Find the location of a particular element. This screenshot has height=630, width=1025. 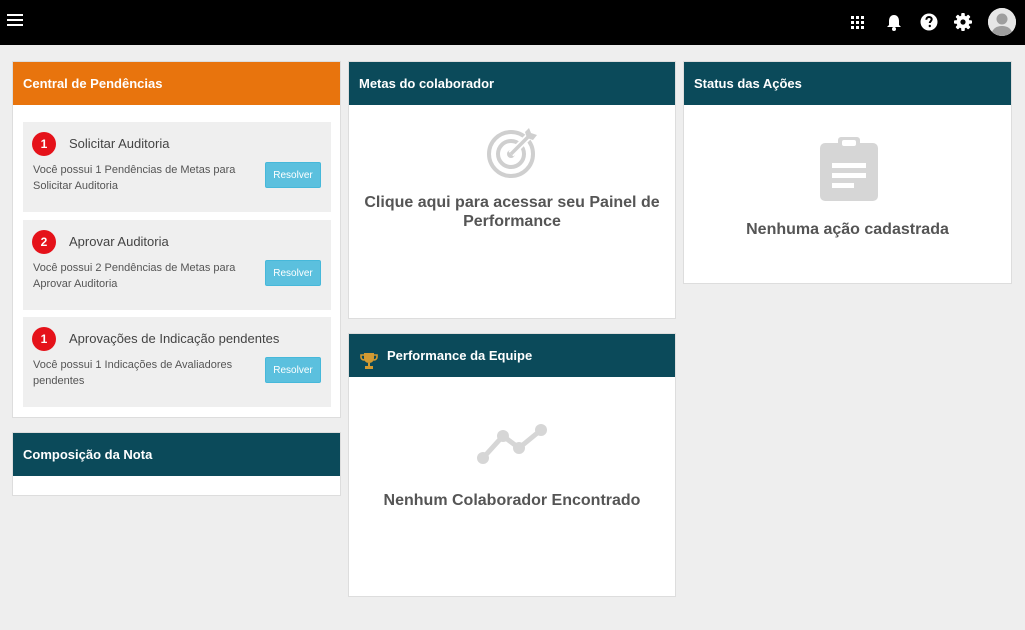

gear-icon is located at coordinates (963, 22).